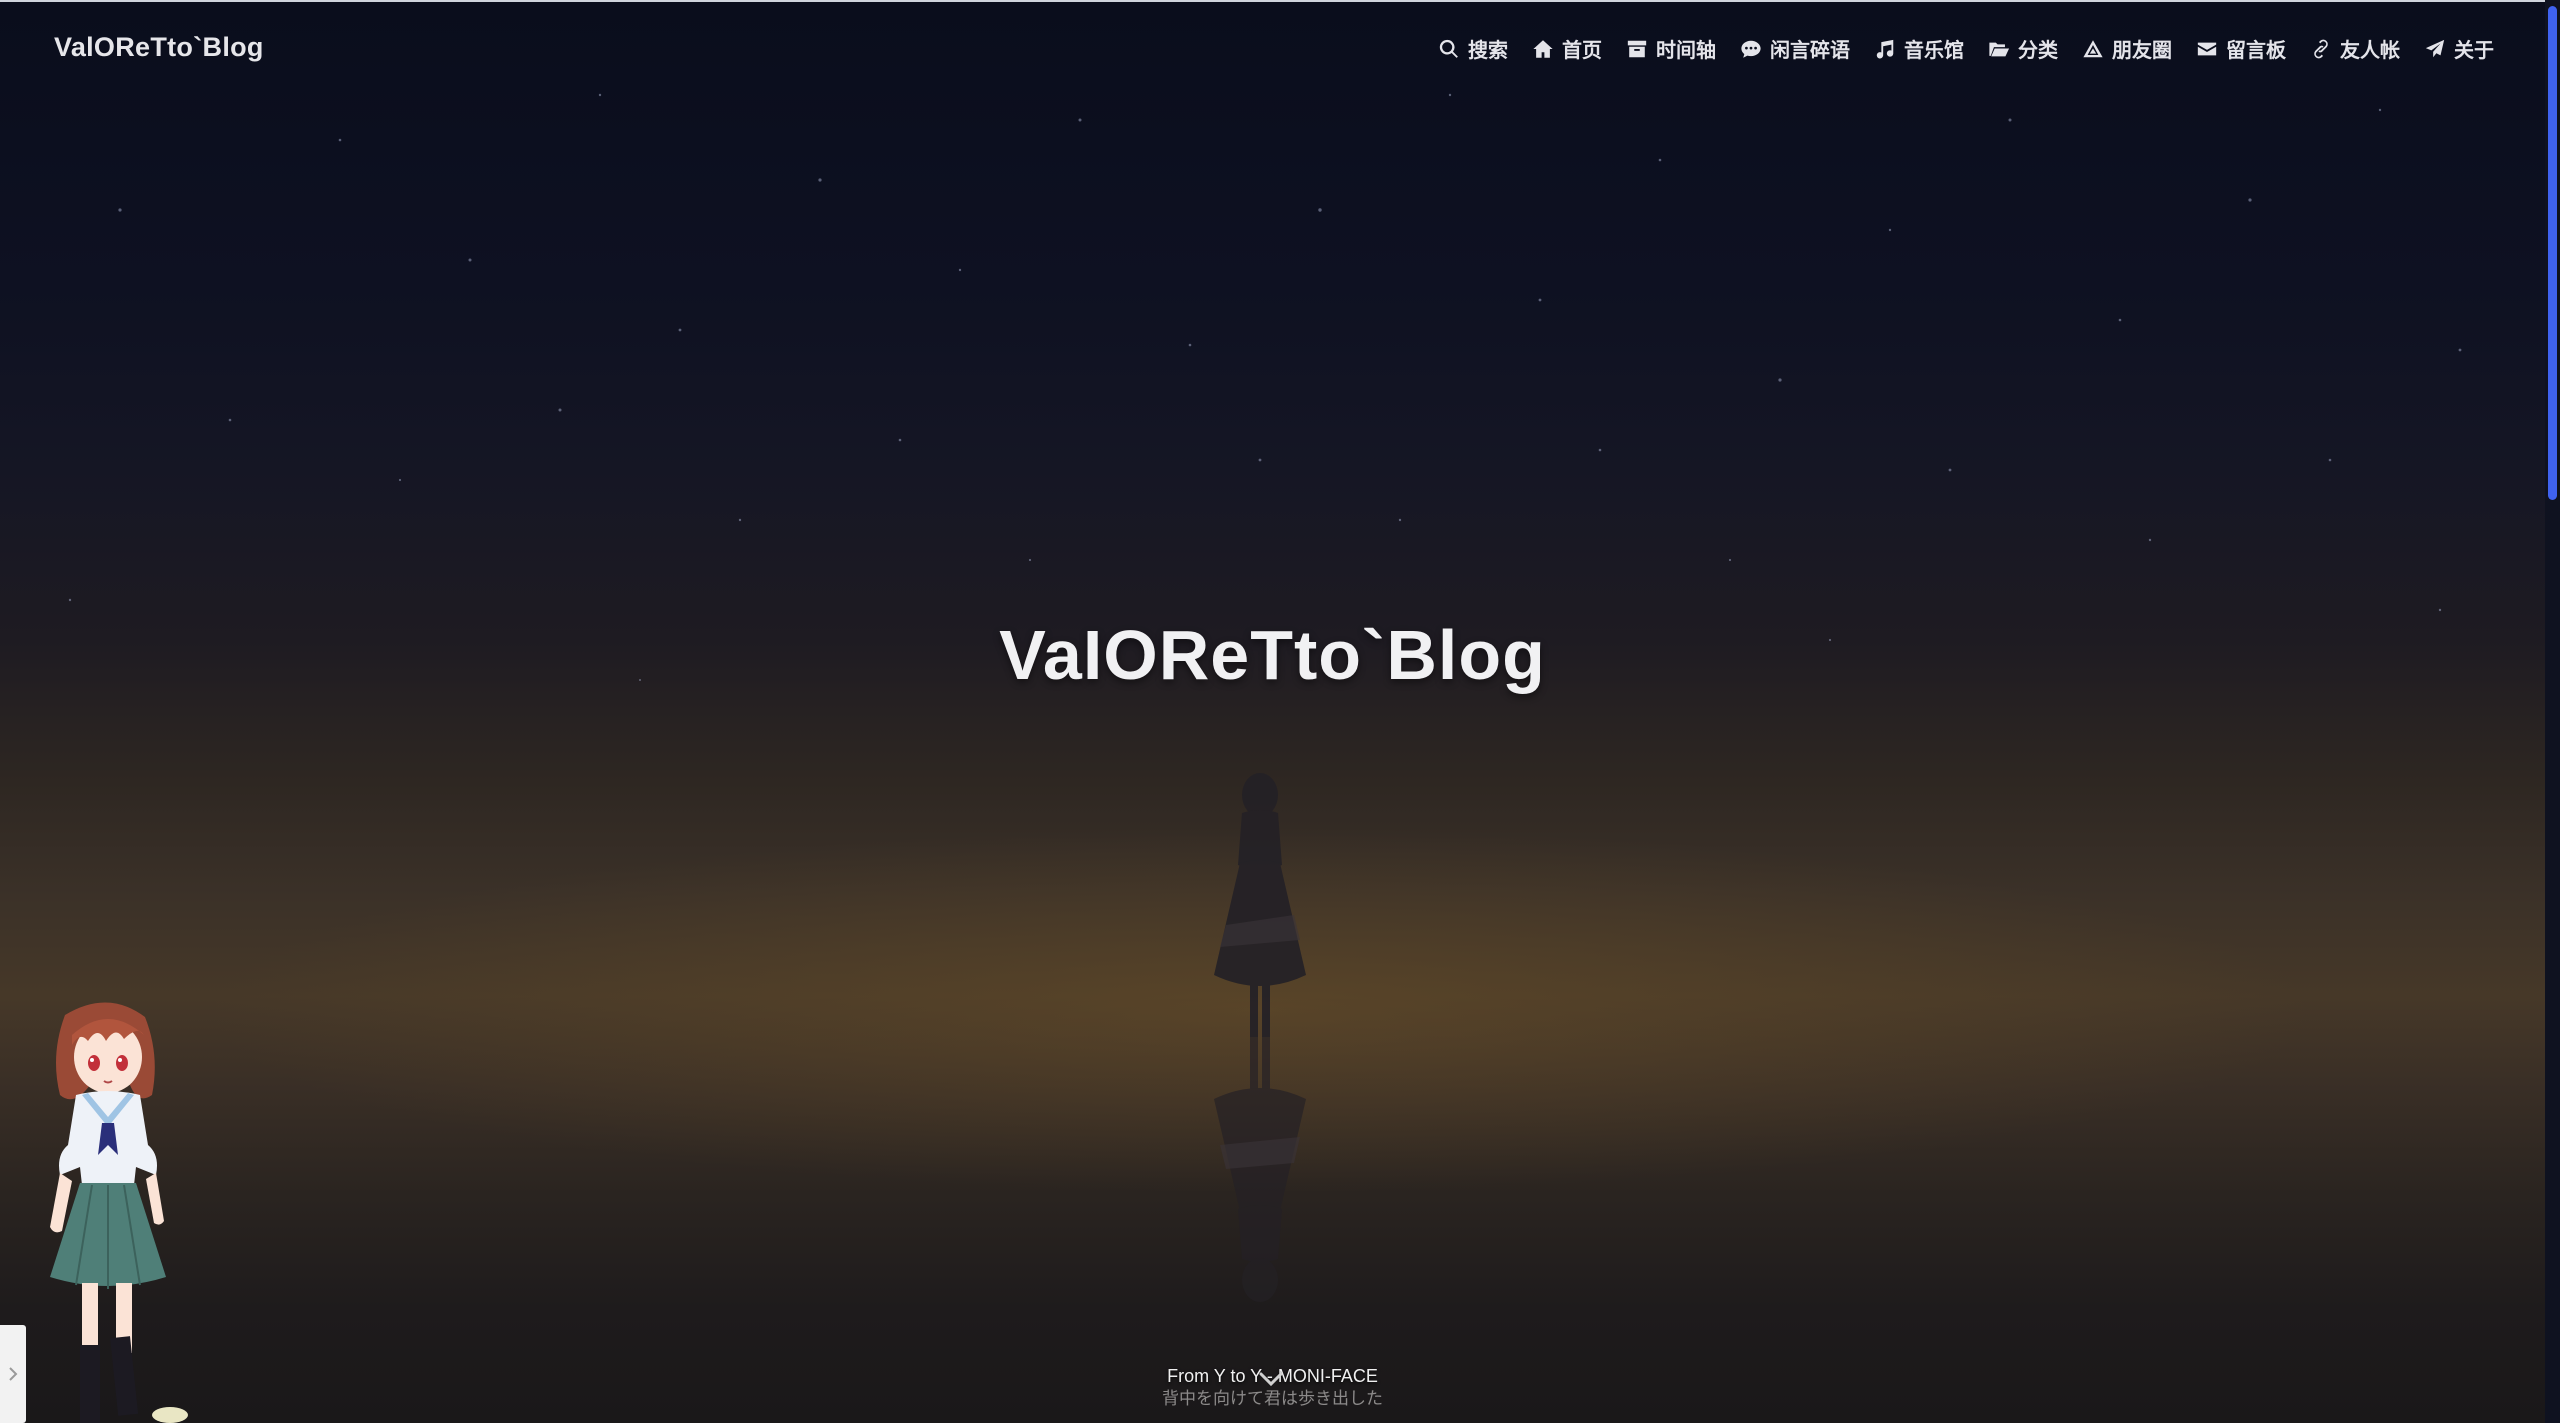 The image size is (2560, 1423). I want to click on nav-item-about: 关于, so click(2459, 48).